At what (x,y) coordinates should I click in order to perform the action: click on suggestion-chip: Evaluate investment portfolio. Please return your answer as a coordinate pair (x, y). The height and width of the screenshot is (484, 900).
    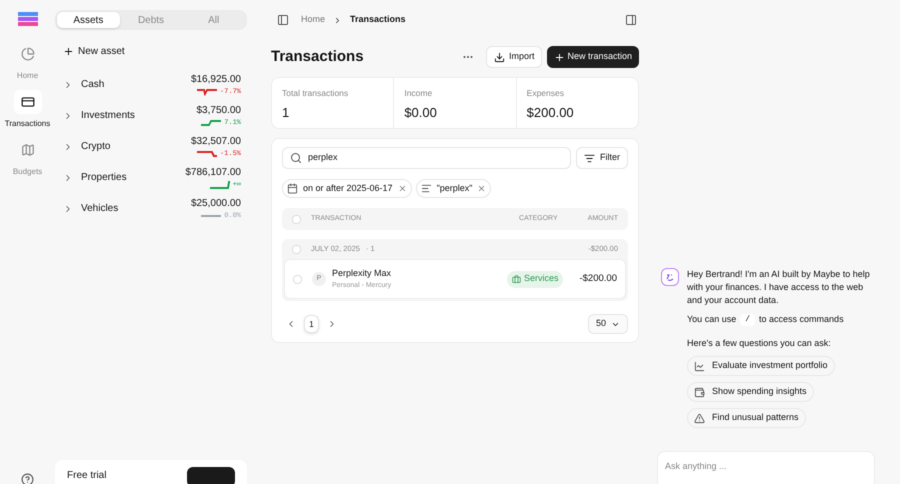
    Looking at the image, I should click on (761, 366).